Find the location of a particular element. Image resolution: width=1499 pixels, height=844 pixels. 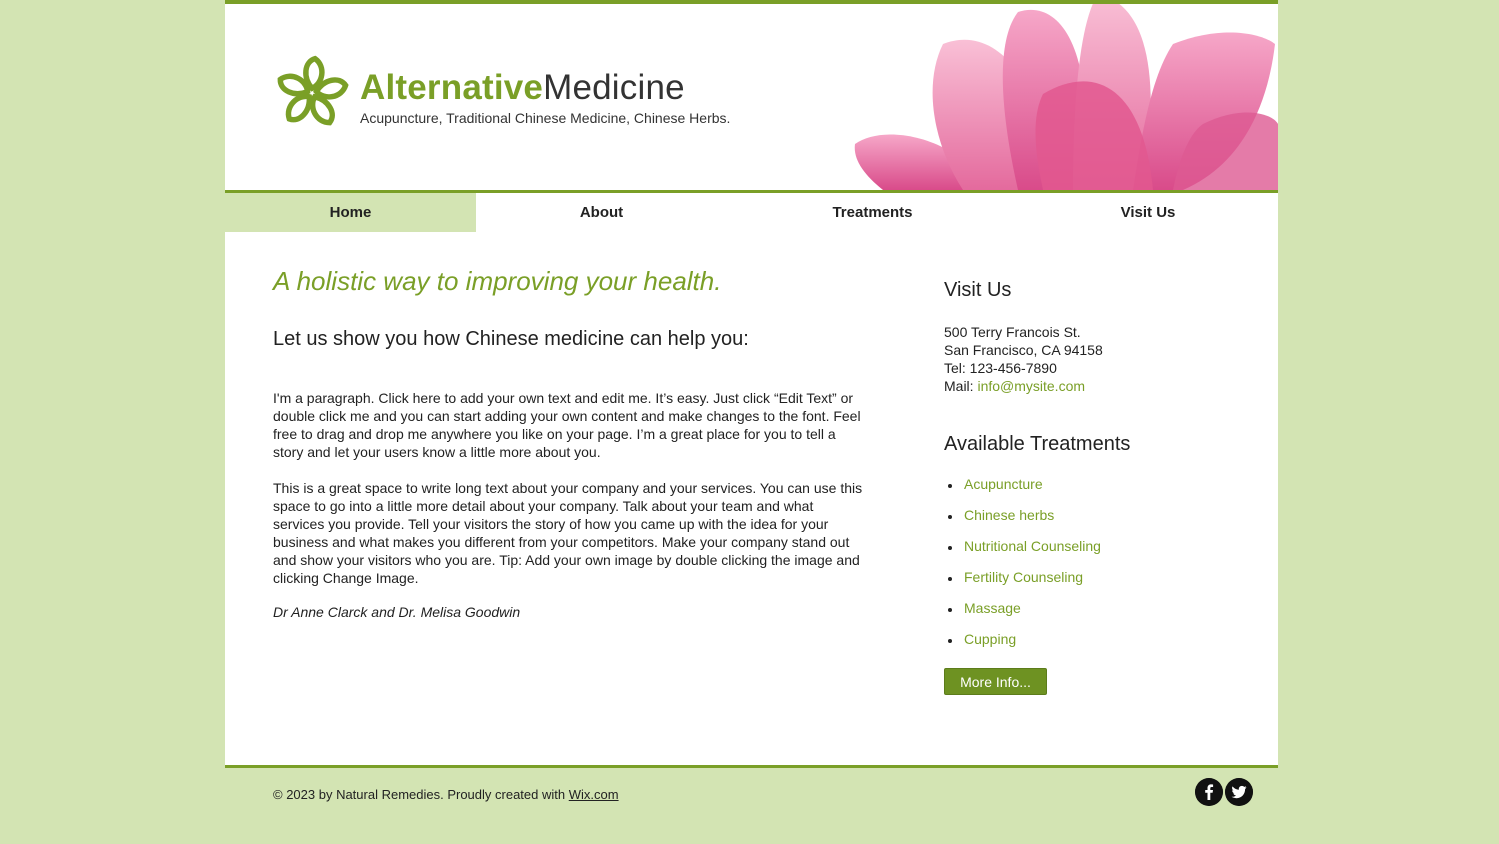

doctor-signature: Dr Anne Clarck and Dr. Melisa Goodwin is located at coordinates (397, 612).